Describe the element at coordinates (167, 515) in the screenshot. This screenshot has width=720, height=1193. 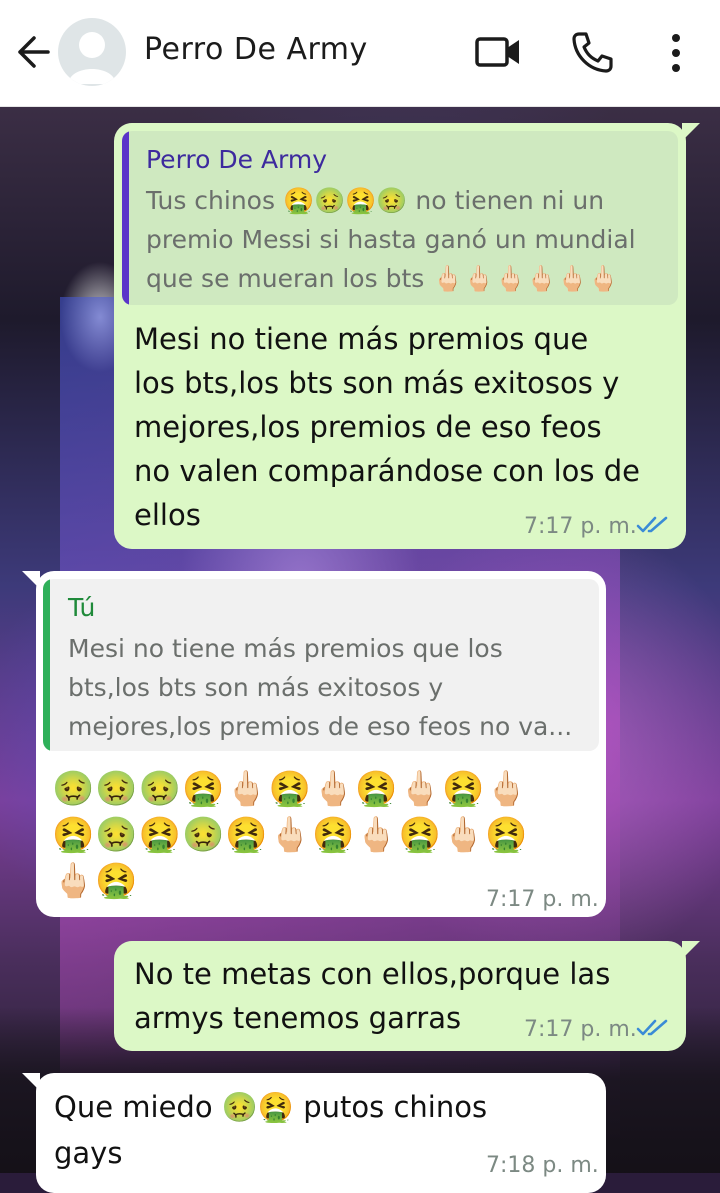
I see `message-line: ellos` at that location.